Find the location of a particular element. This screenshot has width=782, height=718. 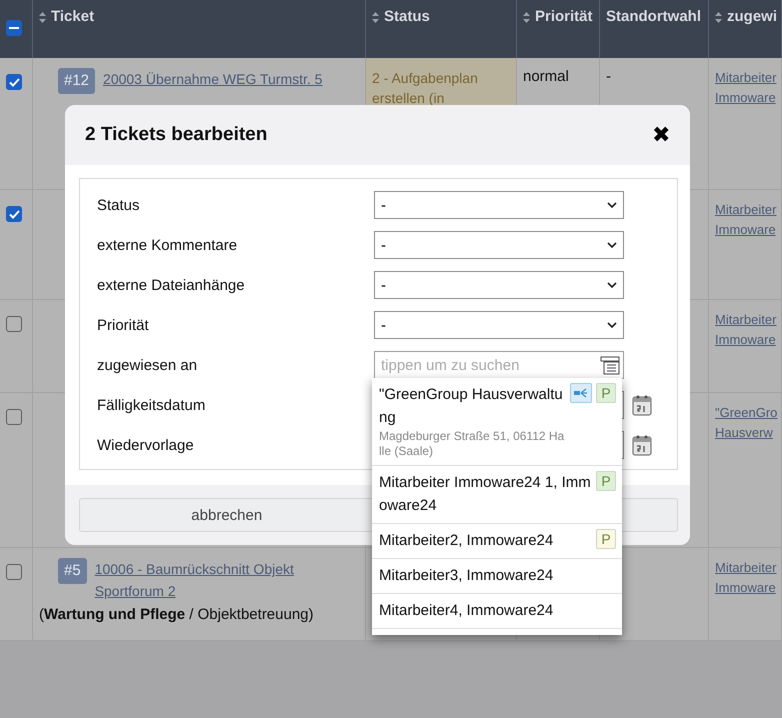

column-header: Standortwahl is located at coordinates (654, 29).